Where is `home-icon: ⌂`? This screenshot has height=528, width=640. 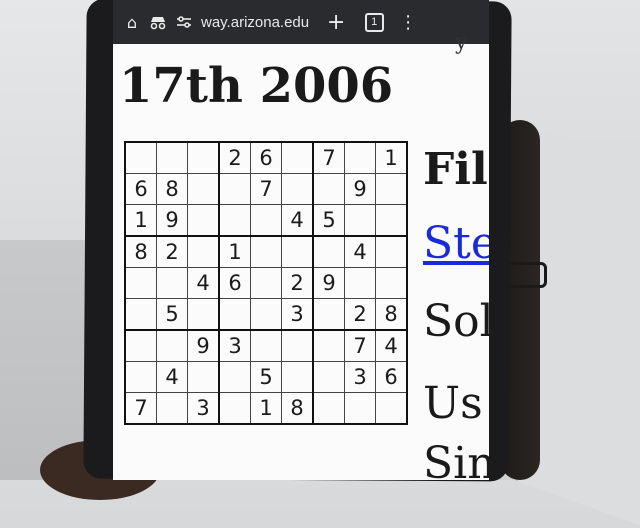 home-icon: ⌂ is located at coordinates (132, 22).